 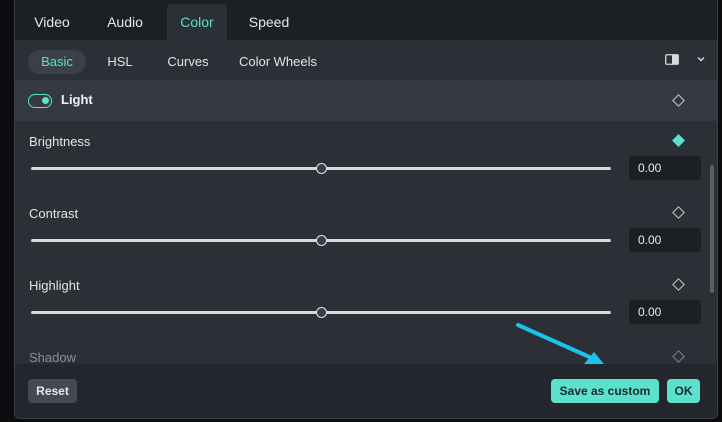 What do you see at coordinates (278, 62) in the screenshot?
I see `subtab-color-wheels: Color Wheels` at bounding box center [278, 62].